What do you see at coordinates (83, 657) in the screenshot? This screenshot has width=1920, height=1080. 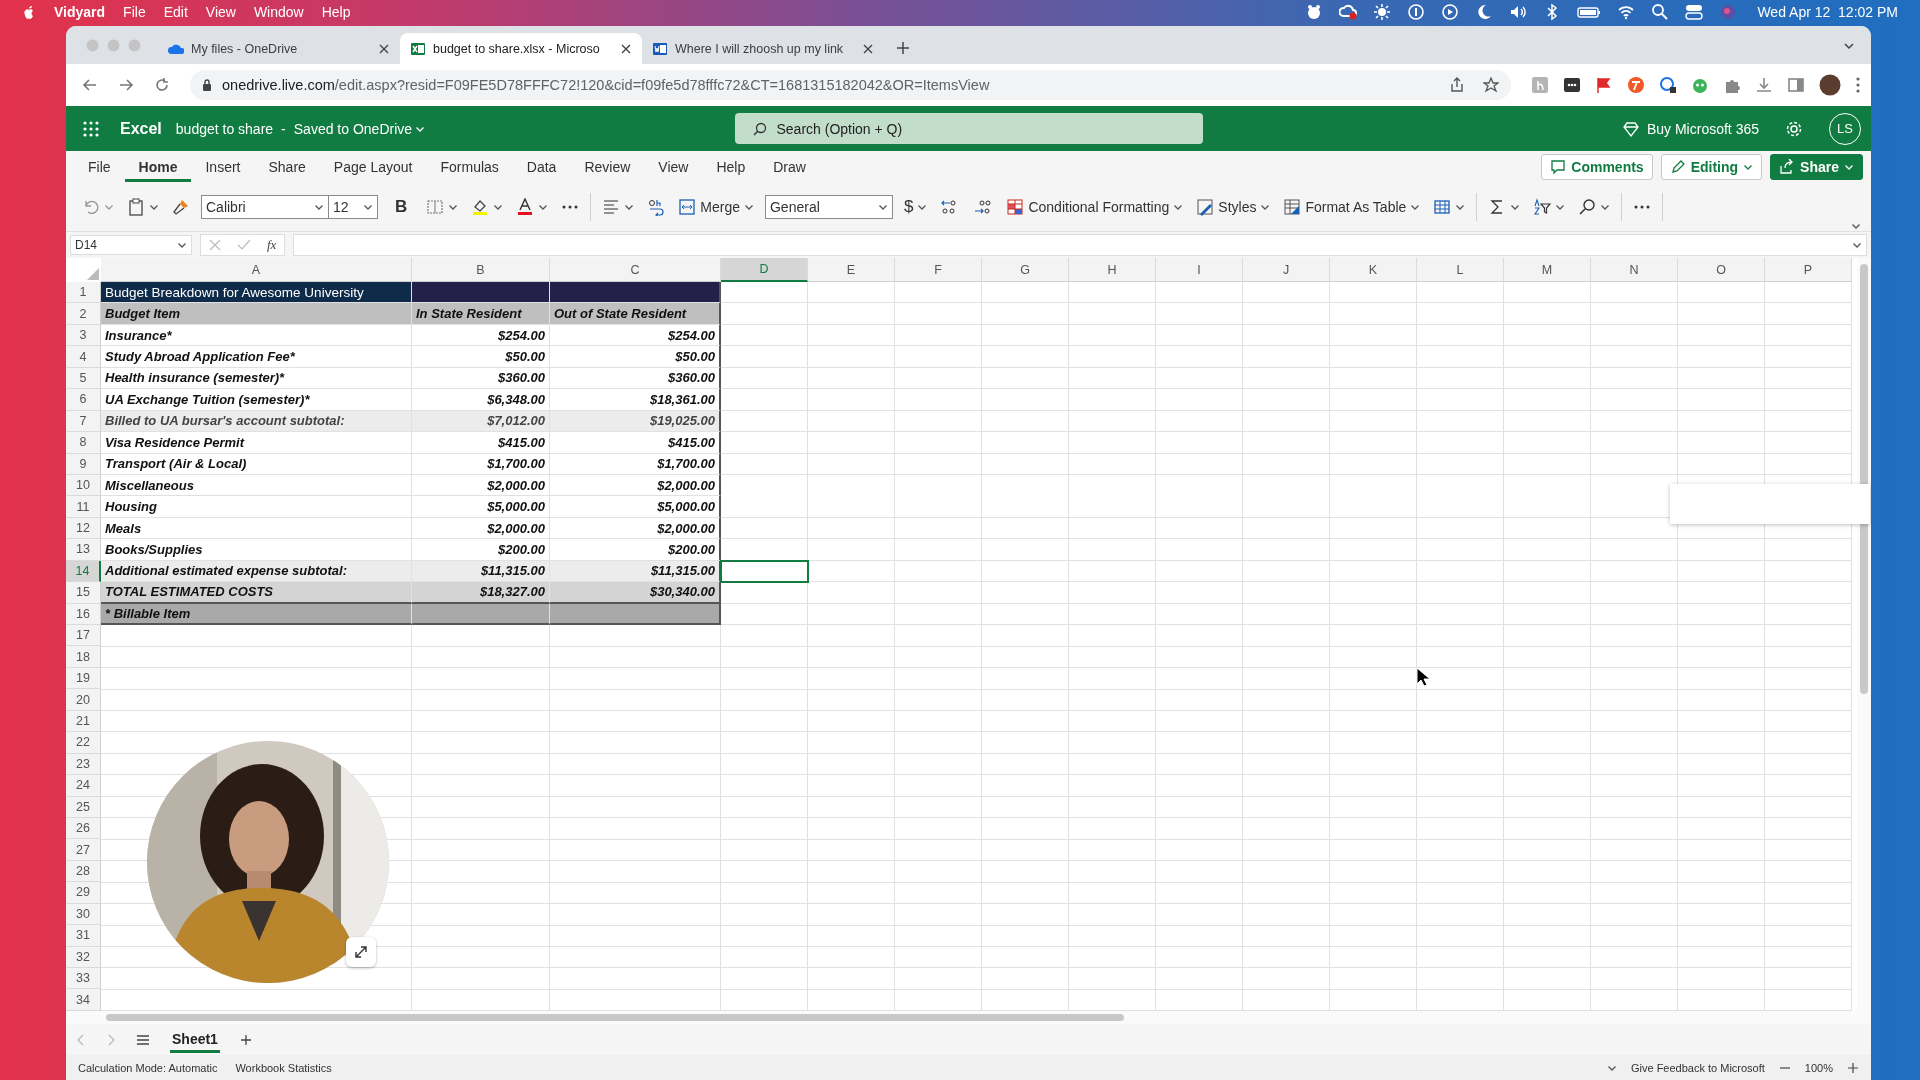 I see `row-header: 18` at bounding box center [83, 657].